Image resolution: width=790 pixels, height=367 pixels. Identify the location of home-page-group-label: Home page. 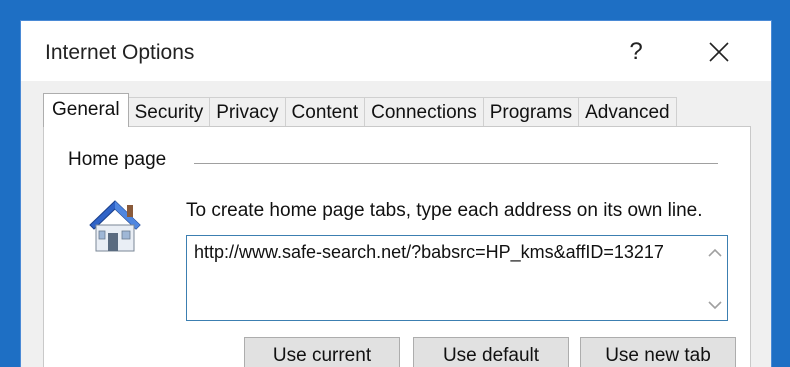
(120, 160).